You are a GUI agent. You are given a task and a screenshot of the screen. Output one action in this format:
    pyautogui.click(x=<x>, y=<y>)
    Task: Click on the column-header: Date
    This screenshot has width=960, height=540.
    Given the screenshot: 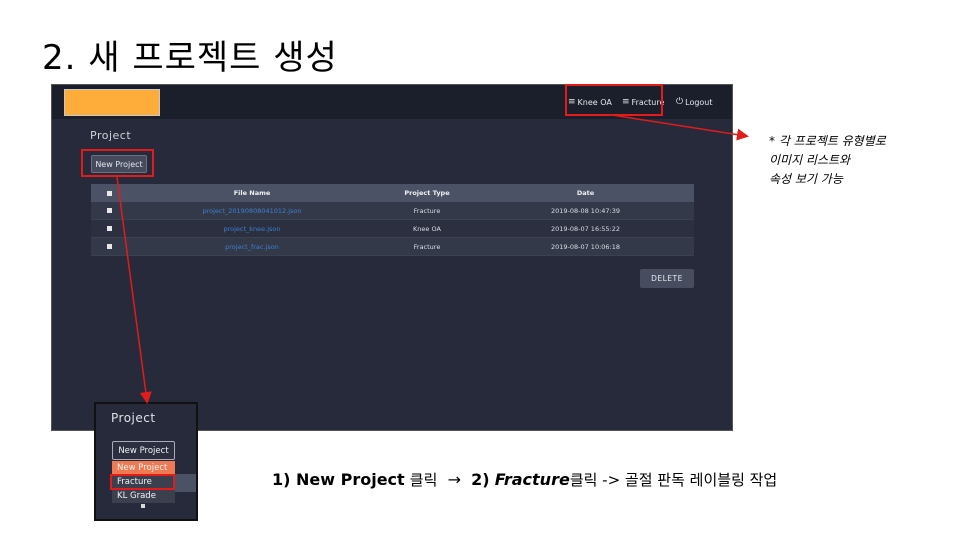 What is the action you would take?
    pyautogui.click(x=585, y=193)
    